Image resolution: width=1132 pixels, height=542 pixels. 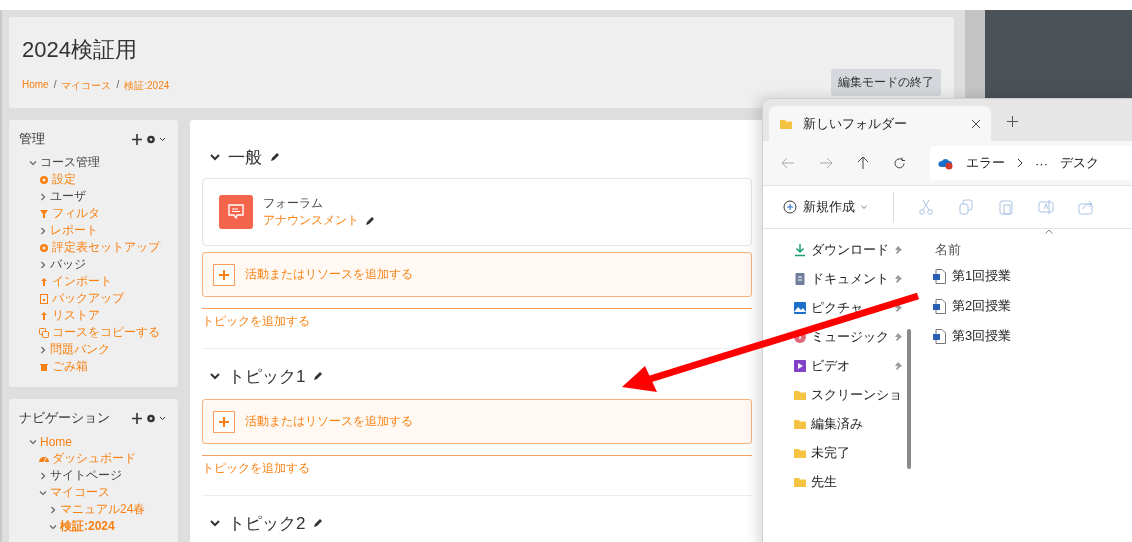 I want to click on nav-pane-item: 先生, so click(x=838, y=481).